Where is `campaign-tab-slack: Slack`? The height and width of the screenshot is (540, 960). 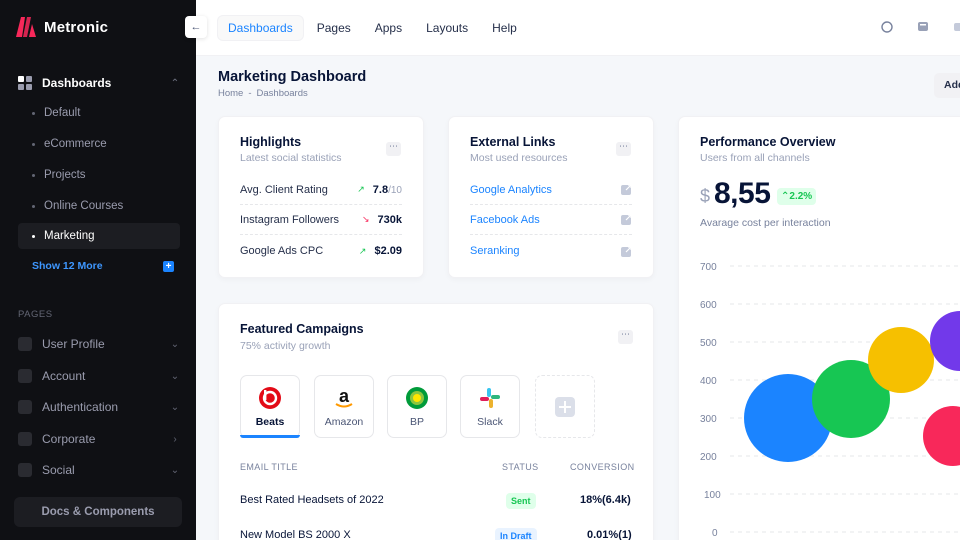 campaign-tab-slack: Slack is located at coordinates (490, 406).